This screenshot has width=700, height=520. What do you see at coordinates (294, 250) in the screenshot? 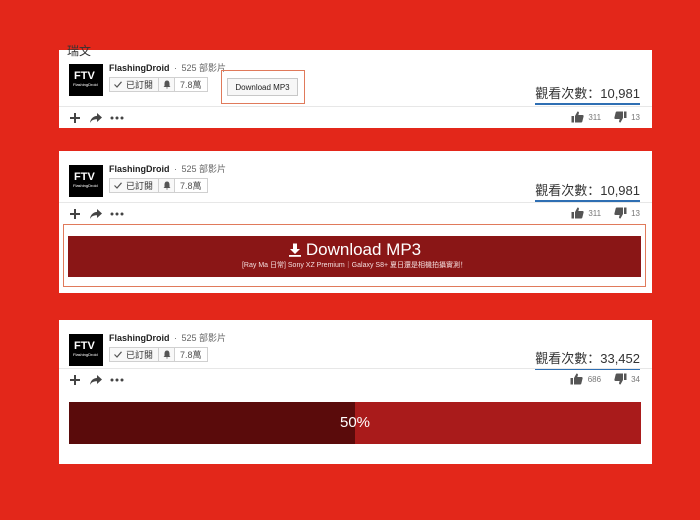
I see `download-arrow-icon` at bounding box center [294, 250].